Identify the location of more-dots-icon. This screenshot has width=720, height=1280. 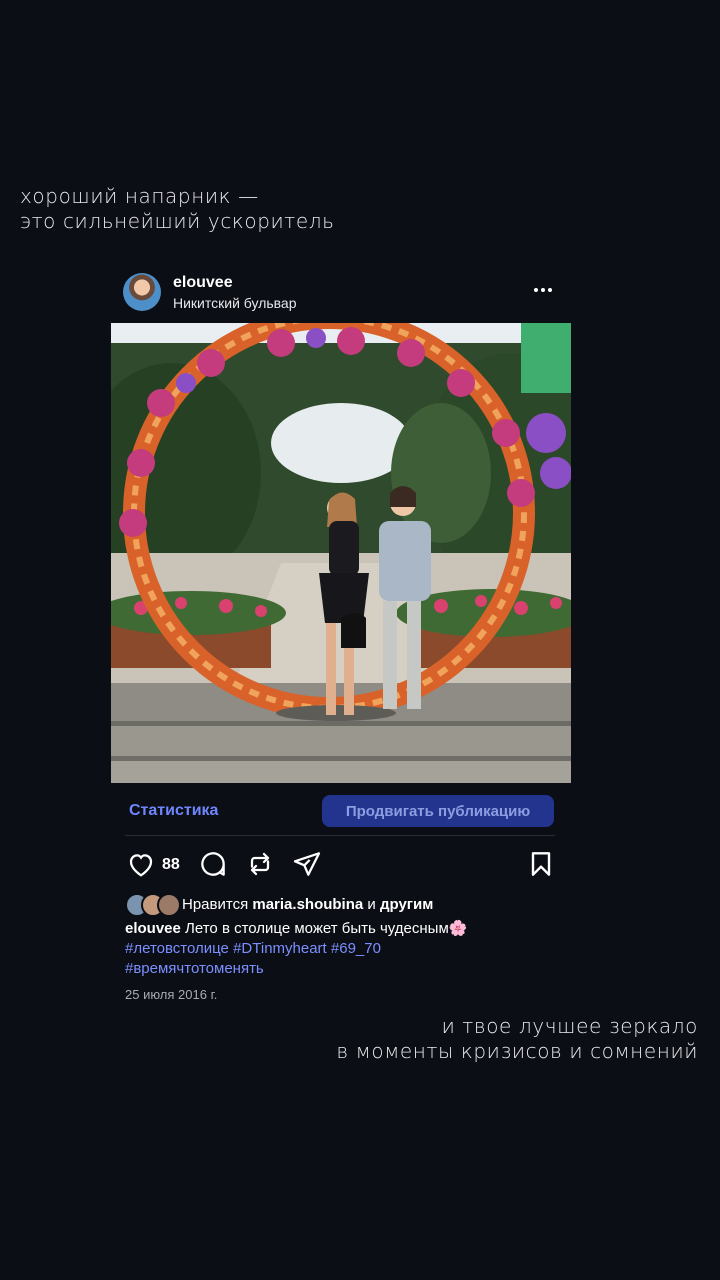
(543, 290).